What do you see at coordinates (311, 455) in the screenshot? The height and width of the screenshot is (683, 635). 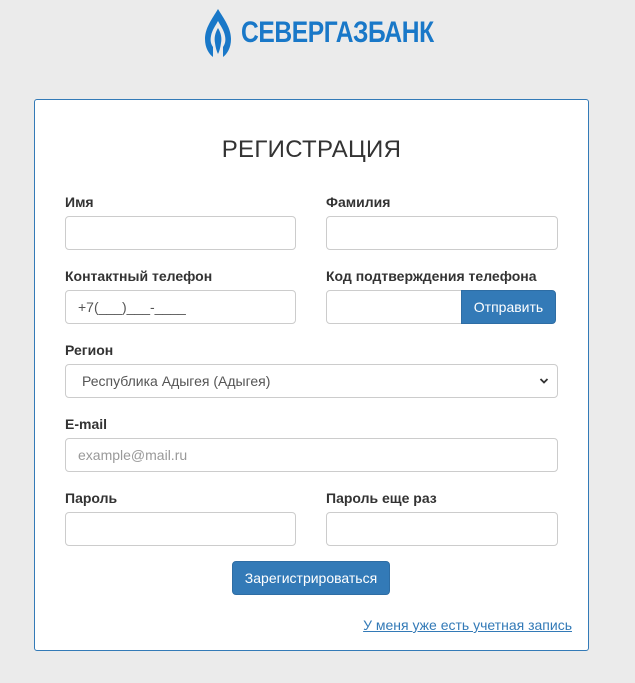 I see `email-input: example@mail.ru` at bounding box center [311, 455].